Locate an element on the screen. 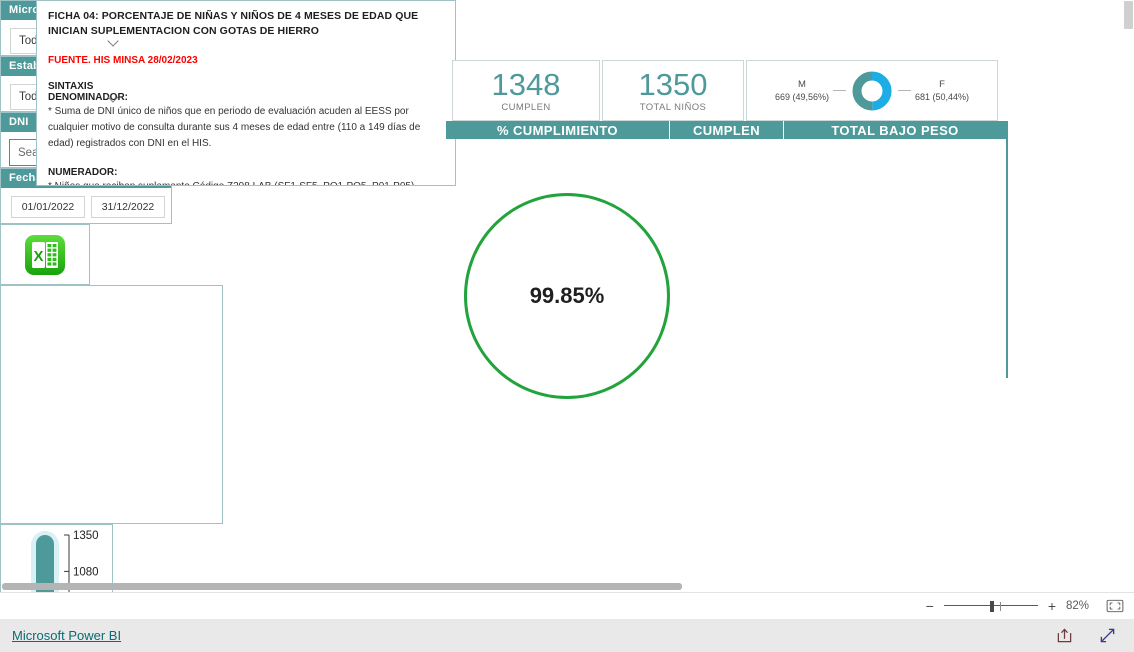 The width and height of the screenshot is (1134, 652). kpi-total-value: 1350 is located at coordinates (673, 84).